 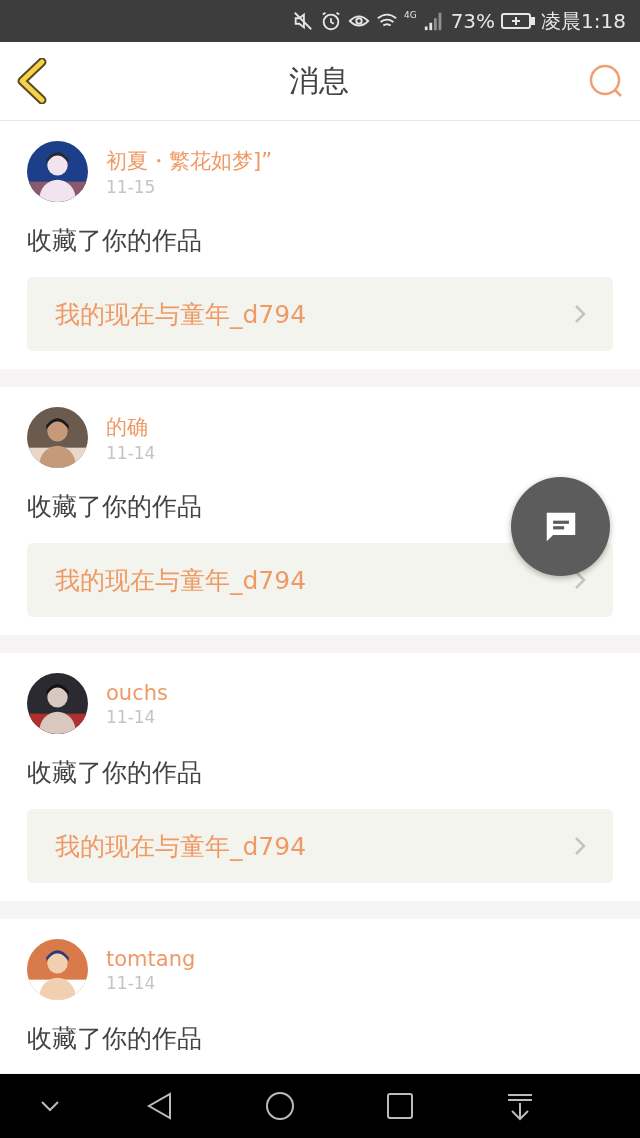 I want to click on battery-level: 73%, so click(x=473, y=21).